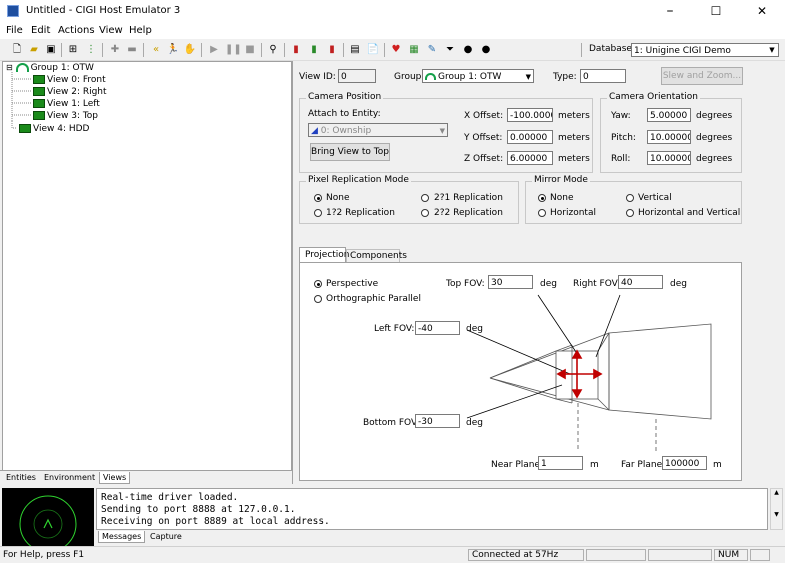  I want to click on tab-components: Components, so click(376, 256).